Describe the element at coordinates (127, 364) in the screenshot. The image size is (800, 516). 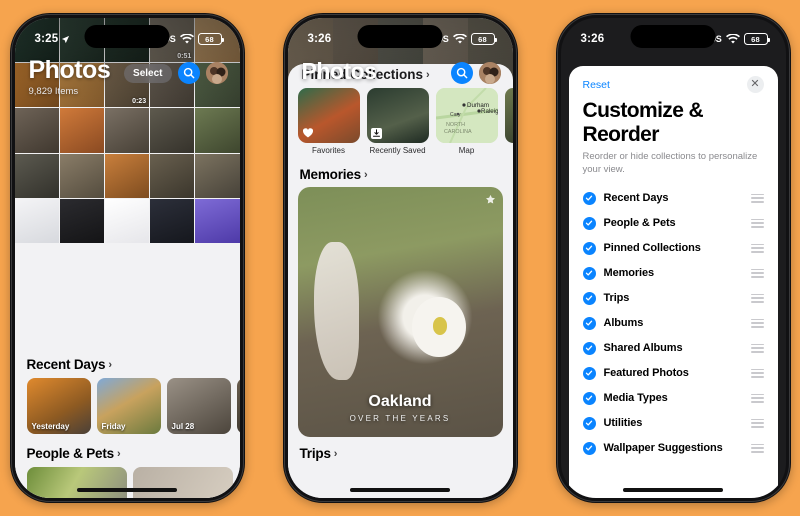
I see `section-header-recent-days: Recent Days ›` at that location.